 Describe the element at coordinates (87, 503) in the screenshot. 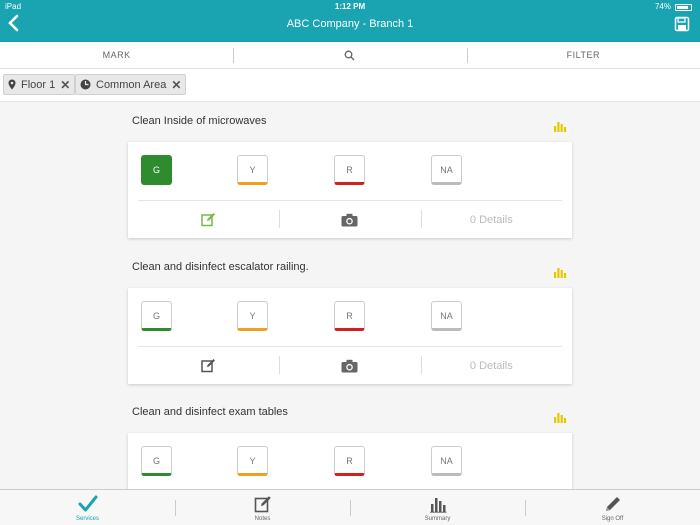

I see `checkmark-icon` at that location.